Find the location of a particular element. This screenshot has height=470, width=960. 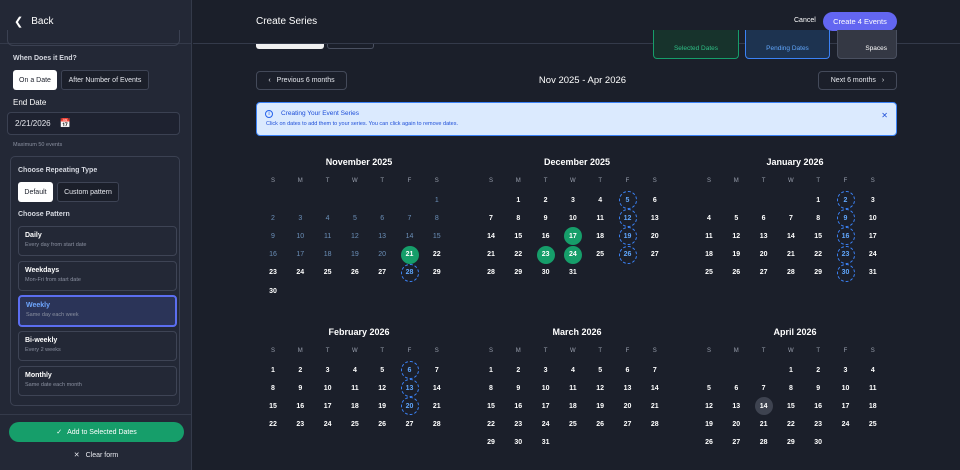

end-date-field: 2/21/2026 📅 is located at coordinates (93, 123).